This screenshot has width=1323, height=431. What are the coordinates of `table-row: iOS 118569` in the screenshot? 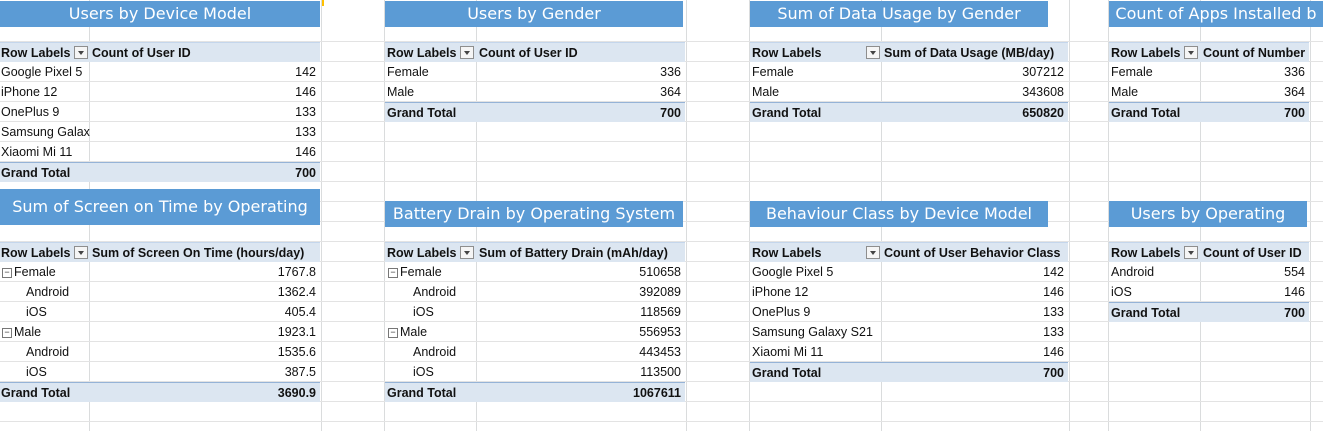 It's located at (535, 312).